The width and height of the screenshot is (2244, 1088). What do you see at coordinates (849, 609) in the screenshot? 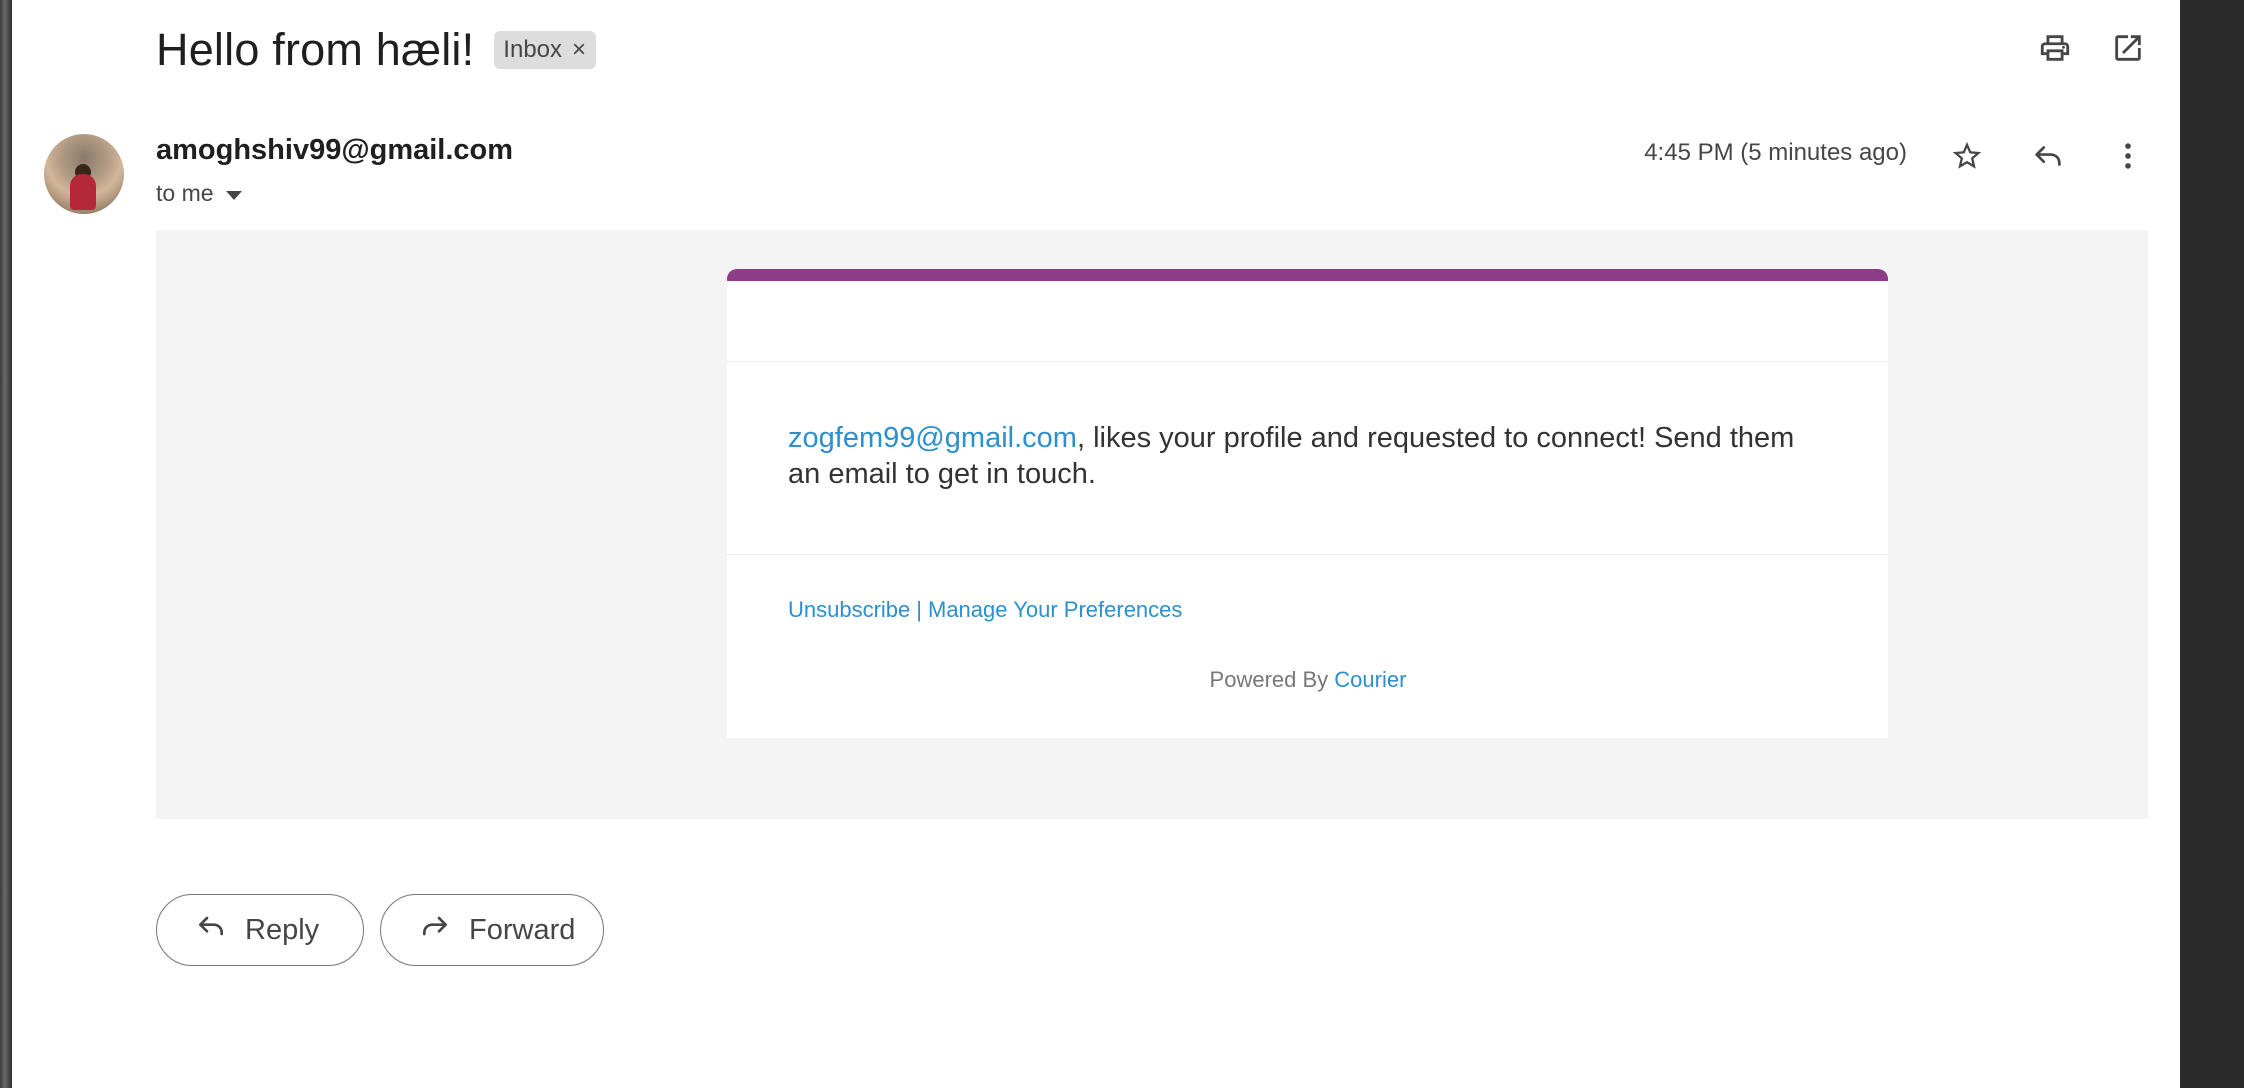
I see `unsubscribe-link: Unsubscribe` at bounding box center [849, 609].